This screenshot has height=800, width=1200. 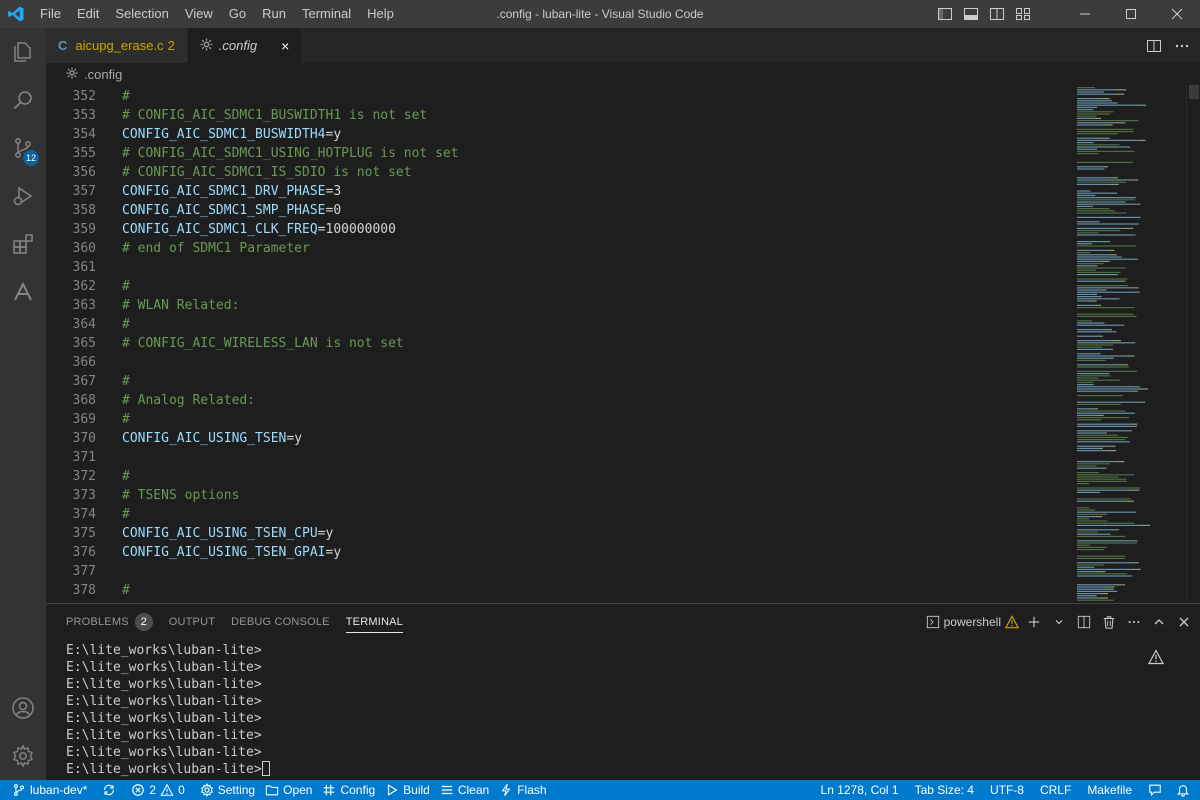 I want to click on open-button: Open, so click(x=288, y=790).